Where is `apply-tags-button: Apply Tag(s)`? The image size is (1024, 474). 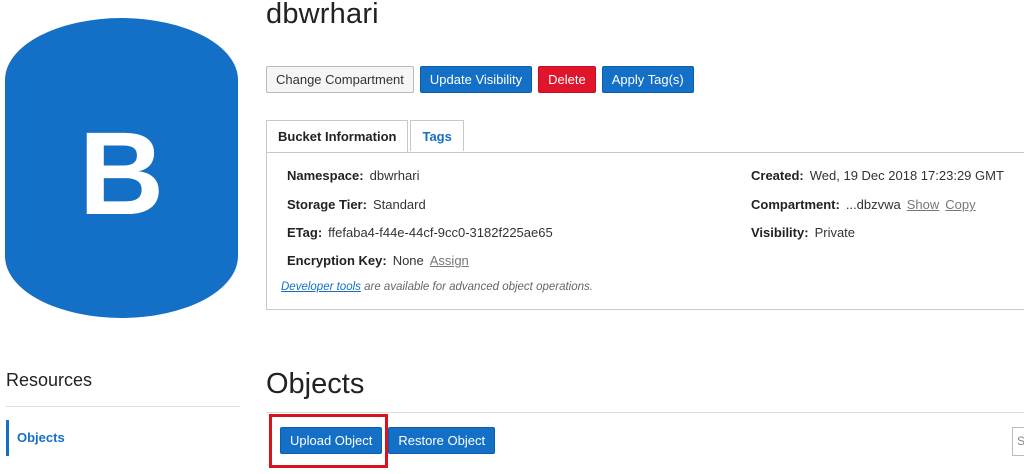
apply-tags-button: Apply Tag(s) is located at coordinates (647, 79).